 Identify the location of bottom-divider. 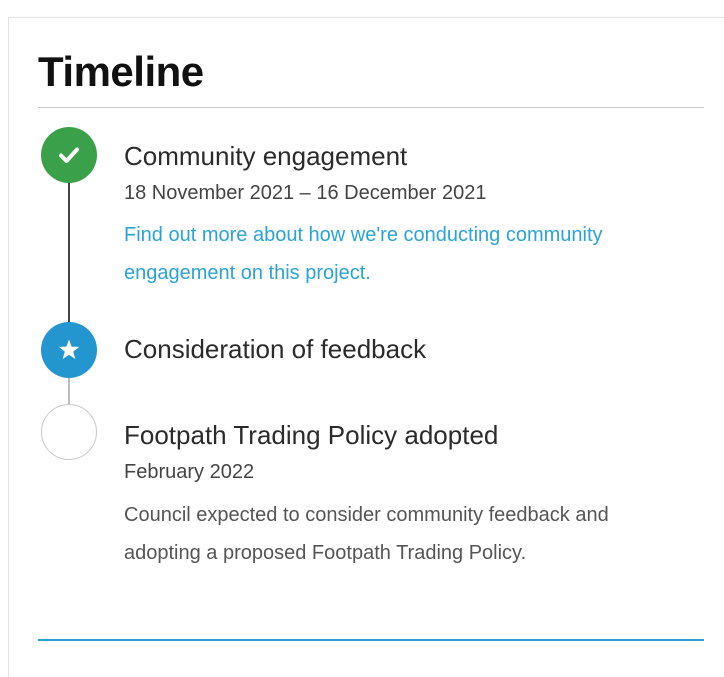
(371, 640).